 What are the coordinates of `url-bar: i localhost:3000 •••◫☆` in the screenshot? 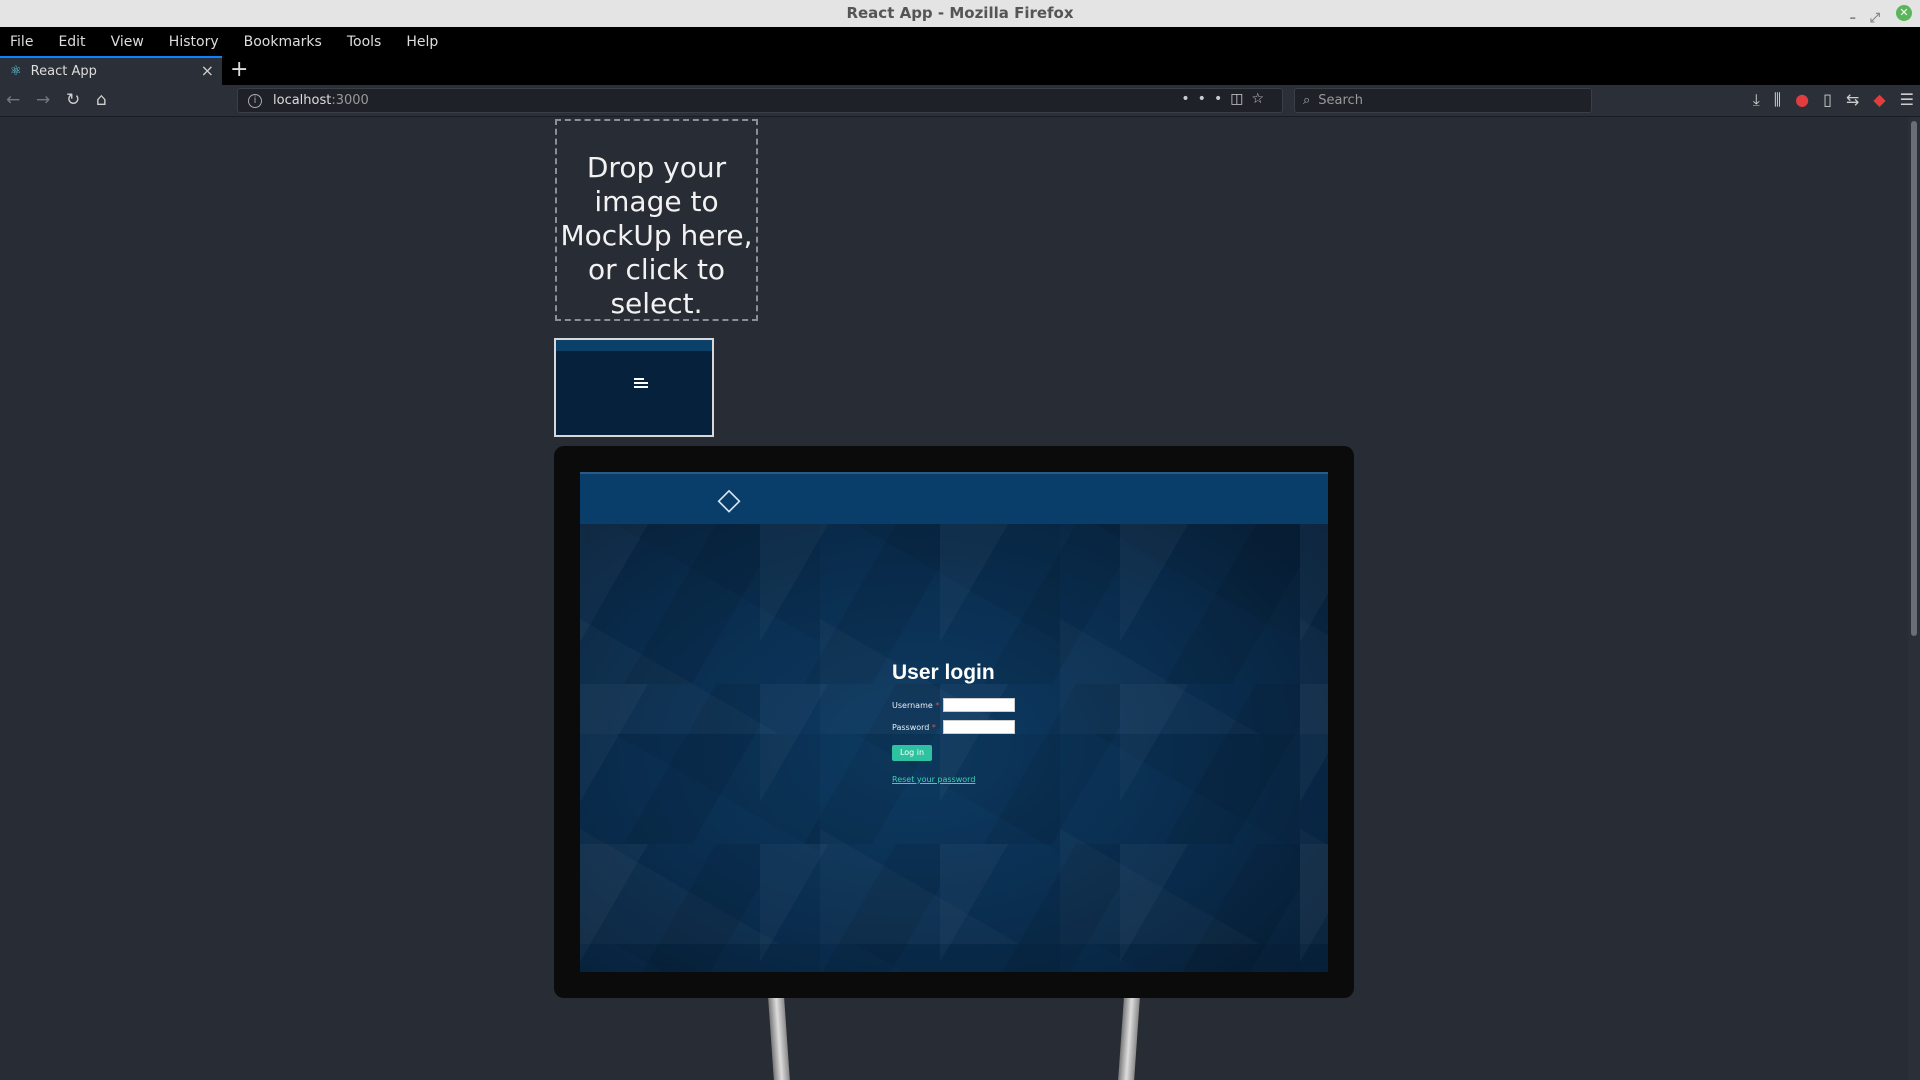 It's located at (760, 100).